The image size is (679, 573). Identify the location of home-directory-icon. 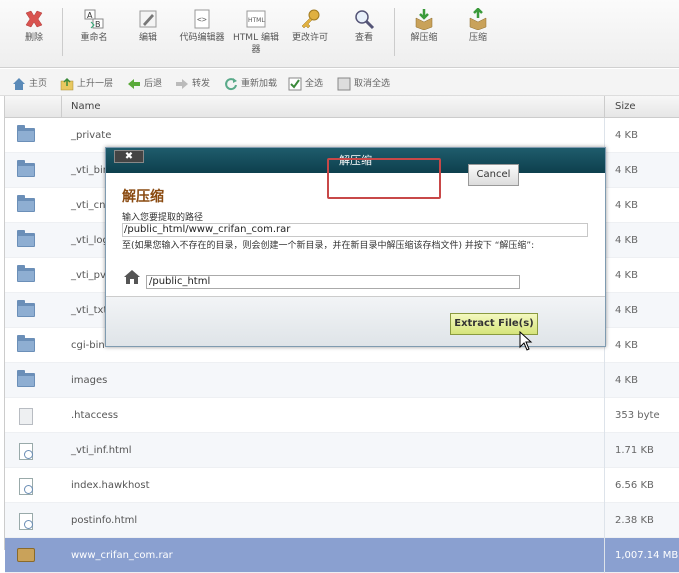
(132, 277).